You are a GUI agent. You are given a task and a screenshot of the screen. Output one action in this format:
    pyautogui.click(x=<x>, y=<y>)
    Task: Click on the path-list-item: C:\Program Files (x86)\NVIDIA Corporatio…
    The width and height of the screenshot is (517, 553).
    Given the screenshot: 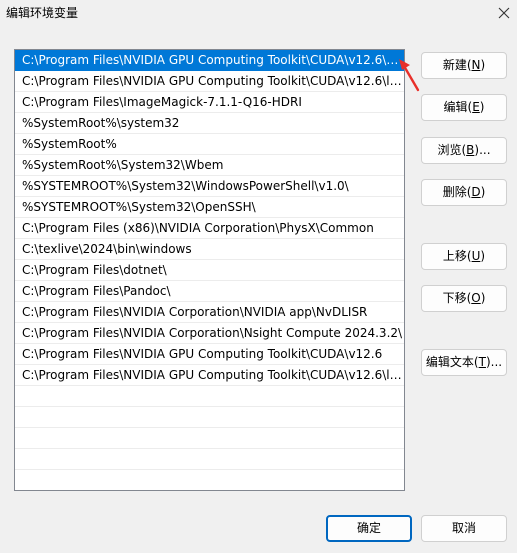 What is the action you would take?
    pyautogui.click(x=209, y=228)
    